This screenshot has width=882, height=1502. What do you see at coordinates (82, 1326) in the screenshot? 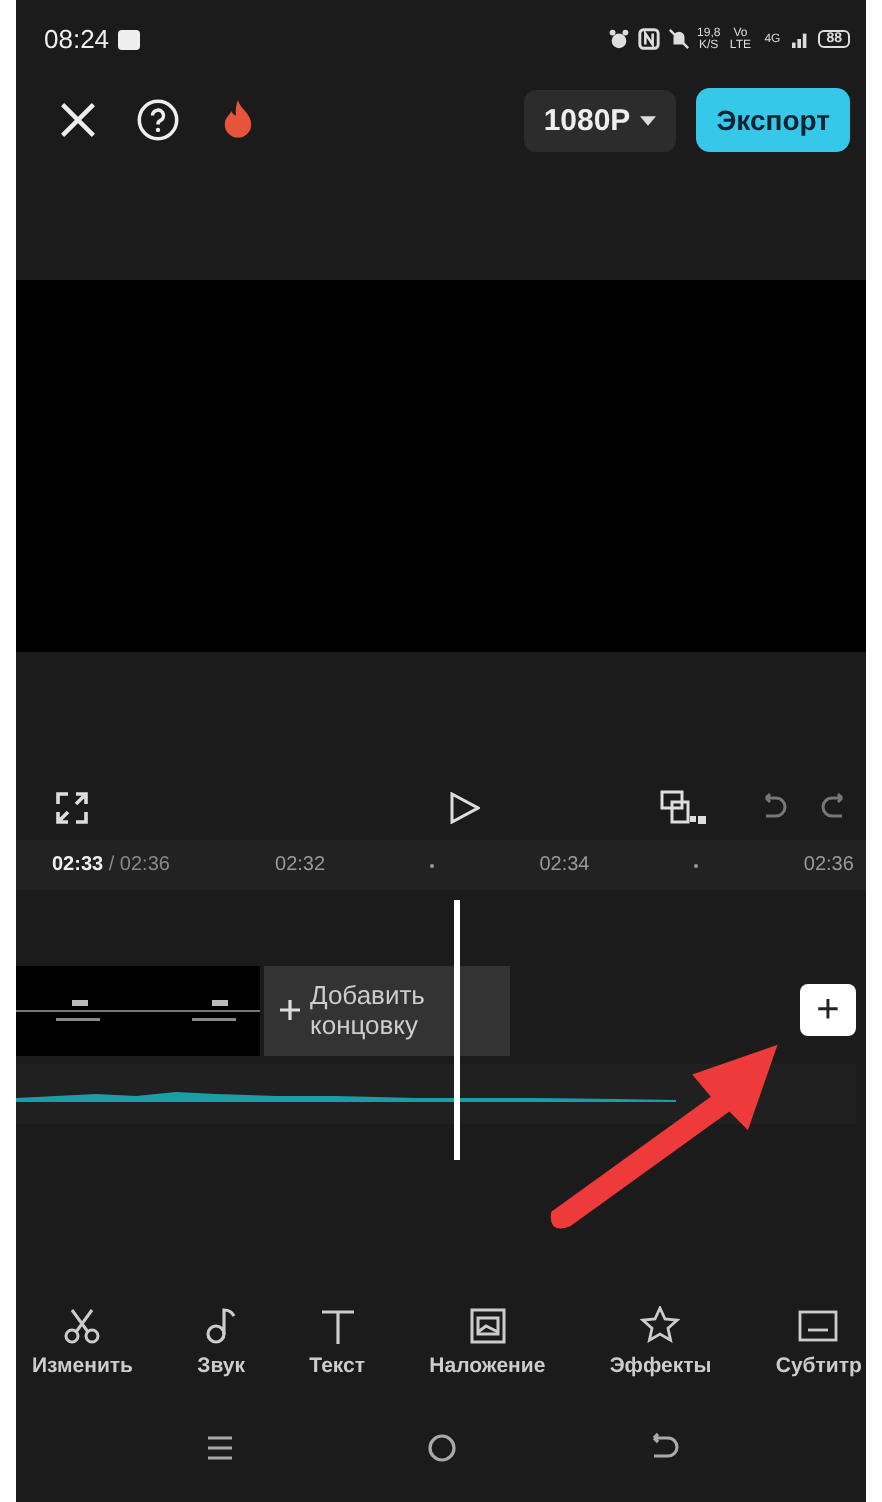
I see `scissors-icon` at bounding box center [82, 1326].